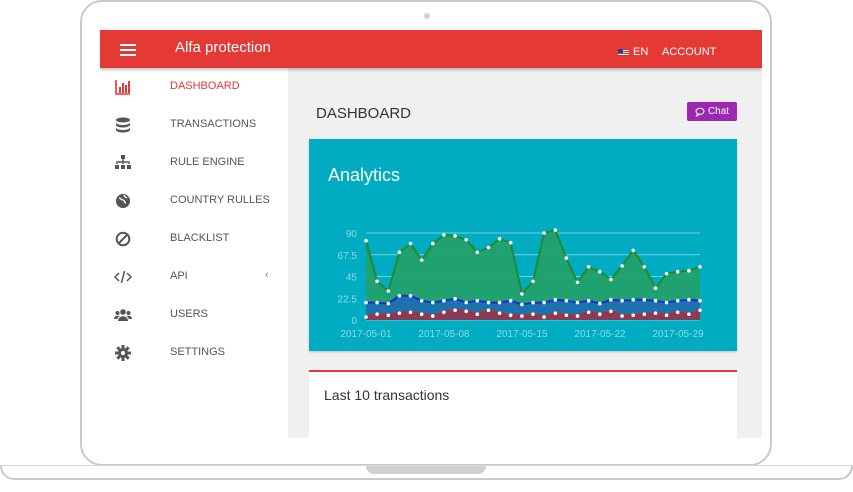  I want to click on account-link: ACCOUNT, so click(689, 52).